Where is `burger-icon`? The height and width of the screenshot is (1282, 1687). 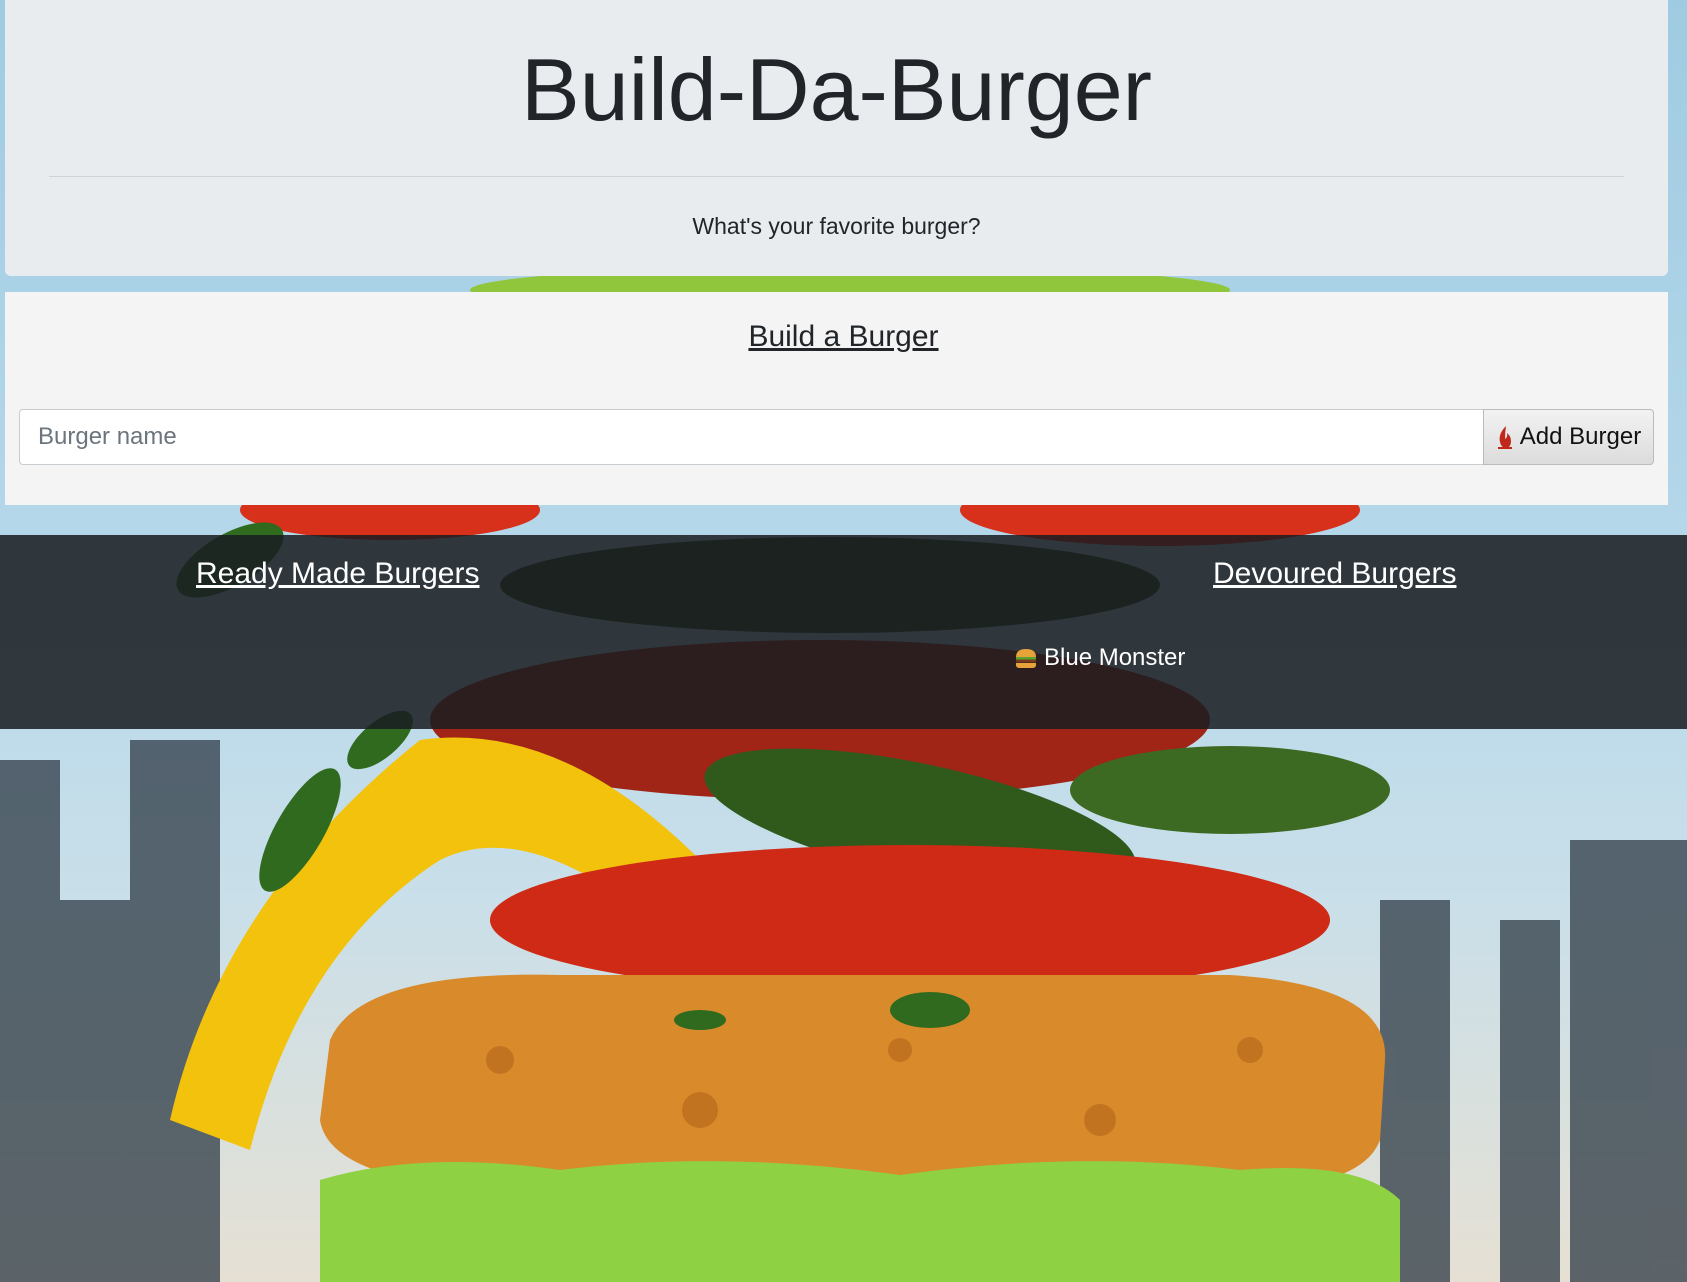
burger-icon is located at coordinates (1026, 658).